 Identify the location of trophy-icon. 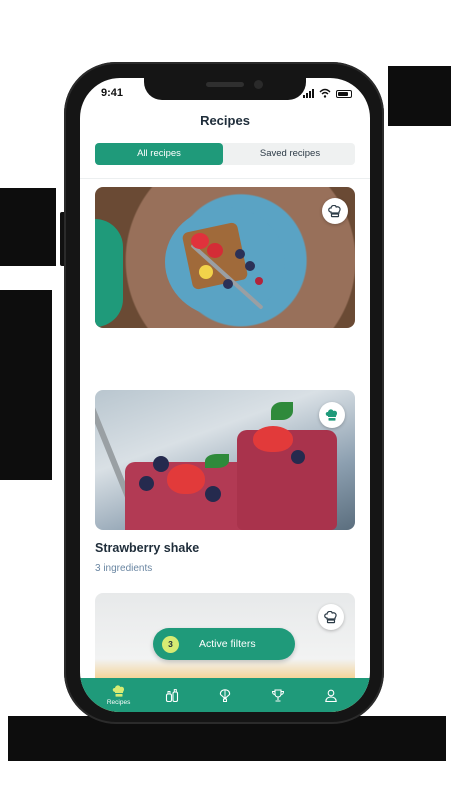
(278, 695).